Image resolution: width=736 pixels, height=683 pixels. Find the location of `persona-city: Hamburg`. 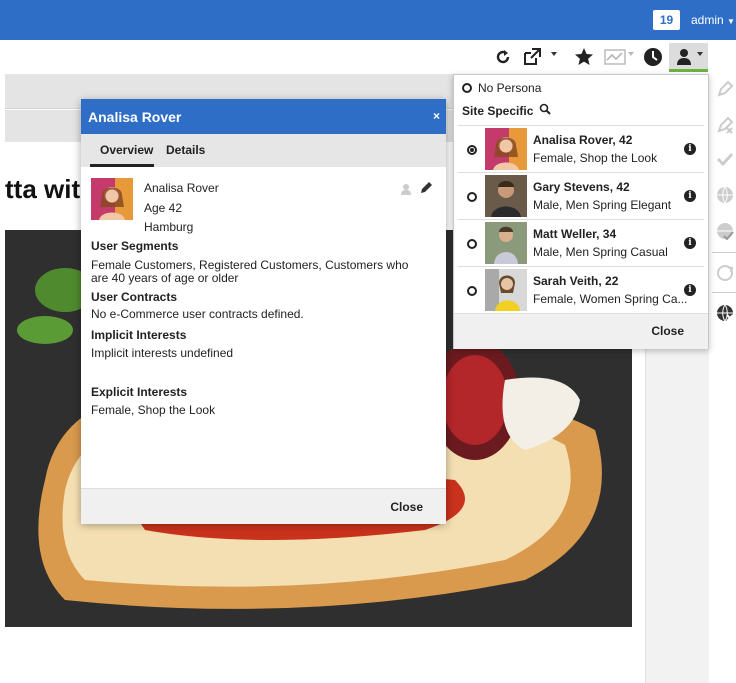

persona-city: Hamburg is located at coordinates (169, 227).